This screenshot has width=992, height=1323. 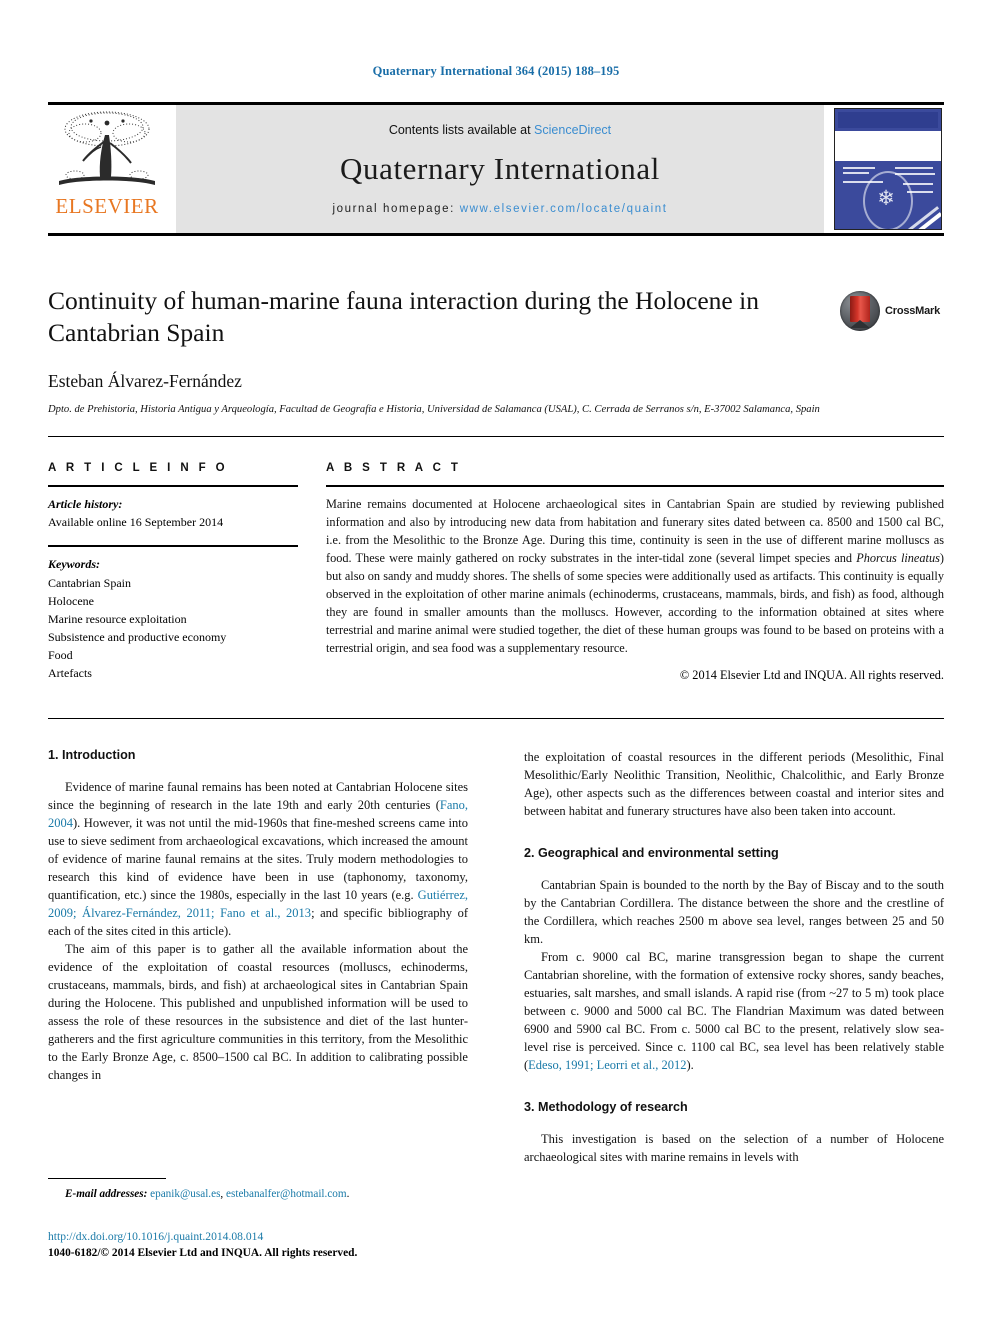 What do you see at coordinates (286, 1194) in the screenshot?
I see `email-link-2: estebanalfer@hotmail.com` at bounding box center [286, 1194].